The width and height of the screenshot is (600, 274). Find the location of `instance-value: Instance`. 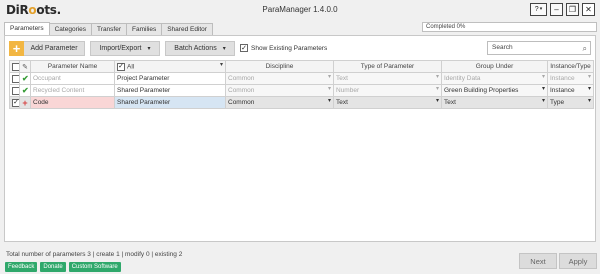

instance-value: Instance is located at coordinates (562, 78).